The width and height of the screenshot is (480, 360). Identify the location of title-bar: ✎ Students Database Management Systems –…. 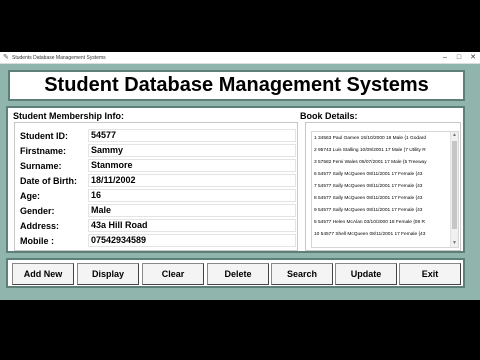
(240, 58).